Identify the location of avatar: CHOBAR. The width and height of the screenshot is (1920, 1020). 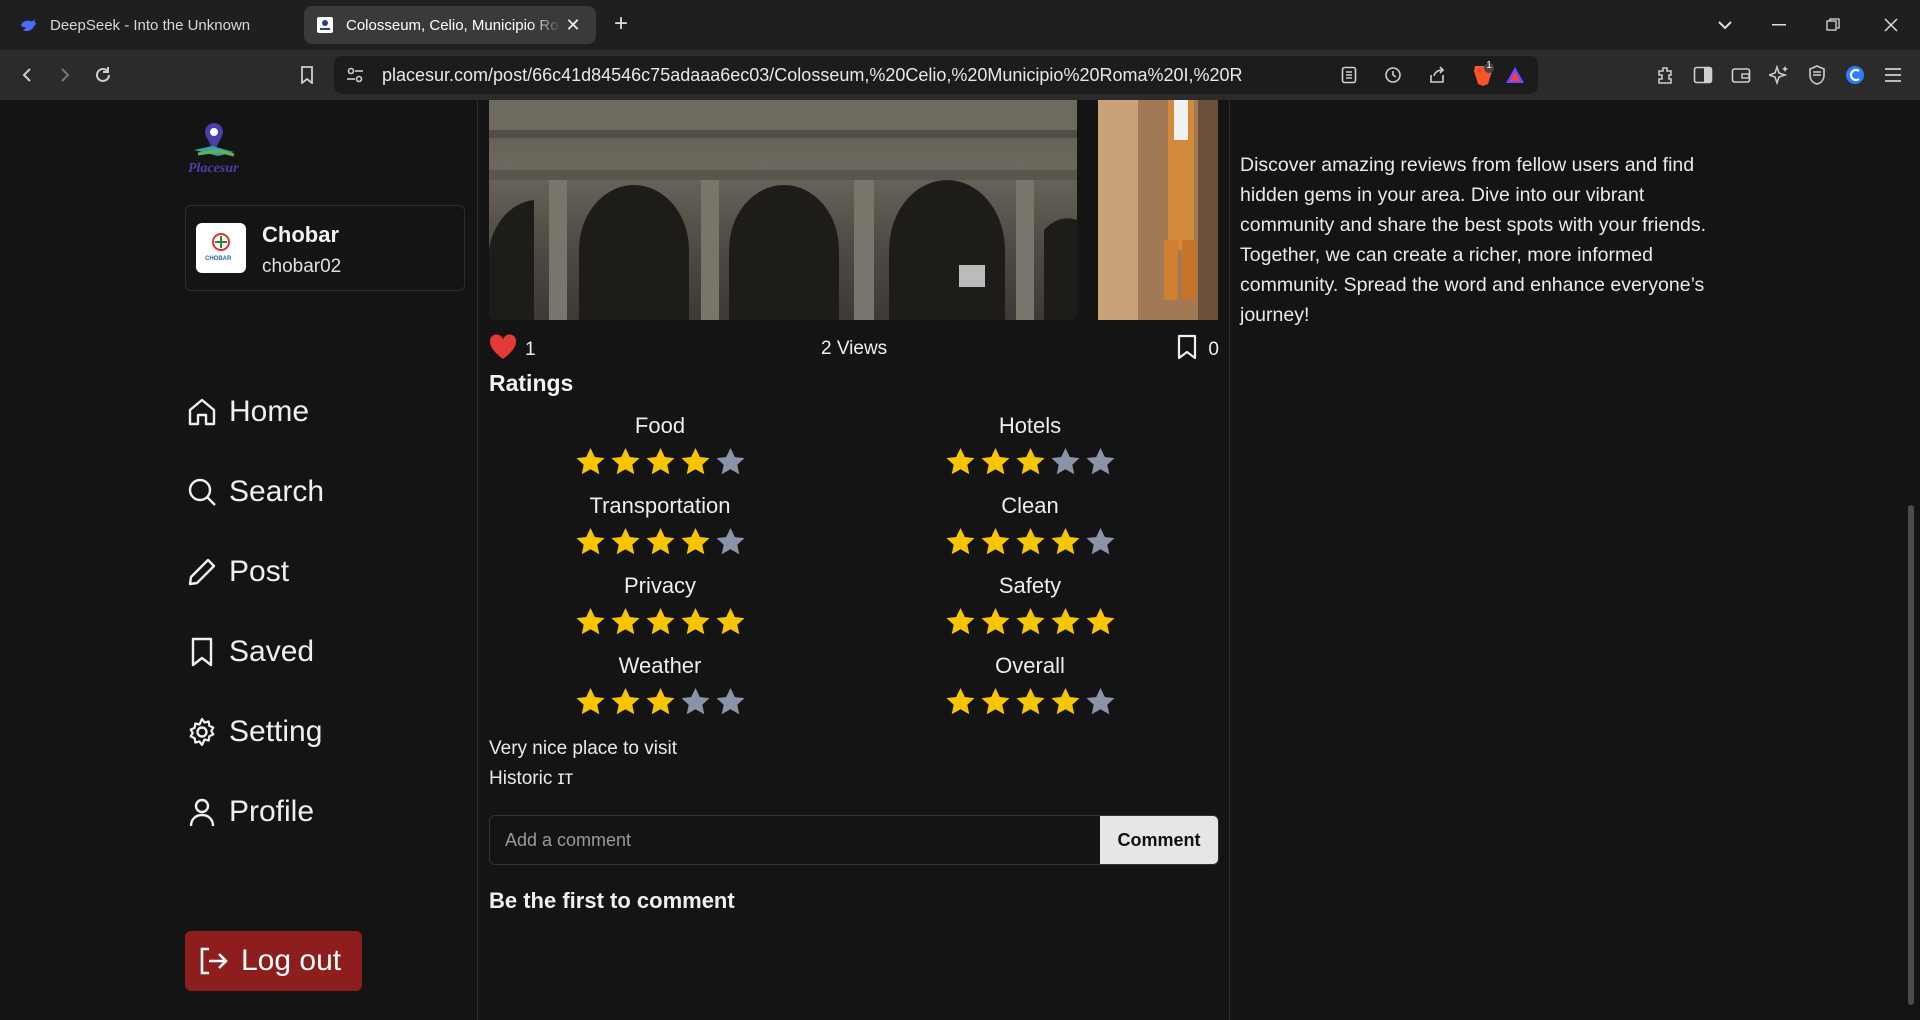
(221, 248).